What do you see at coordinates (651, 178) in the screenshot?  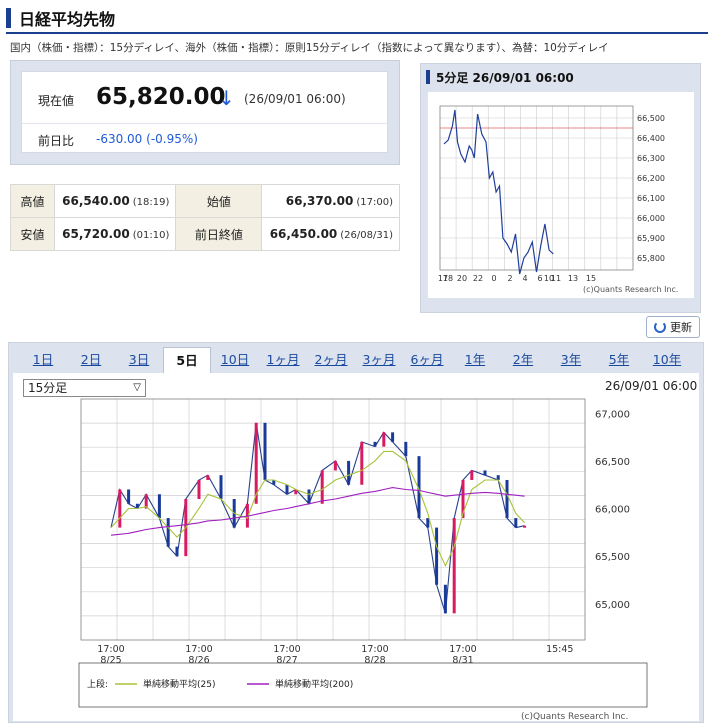 I see `y-tick-label: 66,200` at bounding box center [651, 178].